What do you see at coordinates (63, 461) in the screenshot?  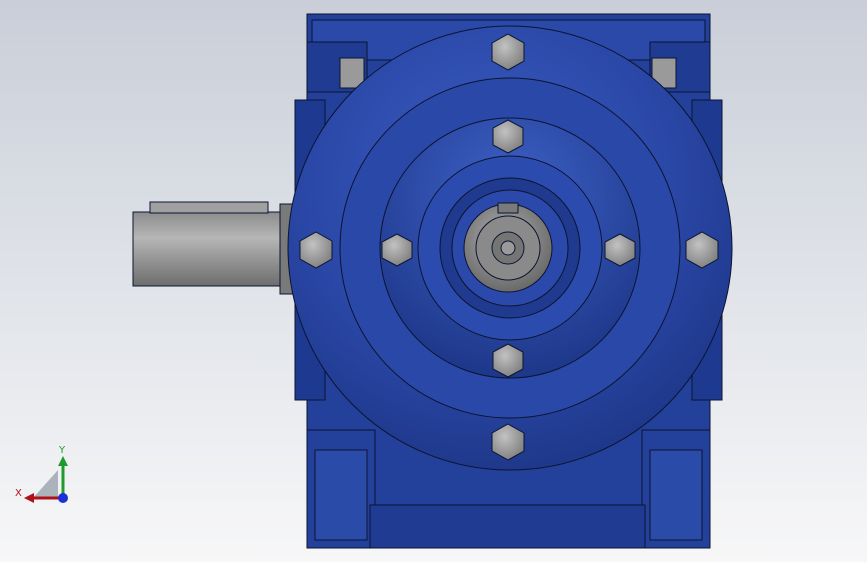 I see `triad-y-arrow-icon` at bounding box center [63, 461].